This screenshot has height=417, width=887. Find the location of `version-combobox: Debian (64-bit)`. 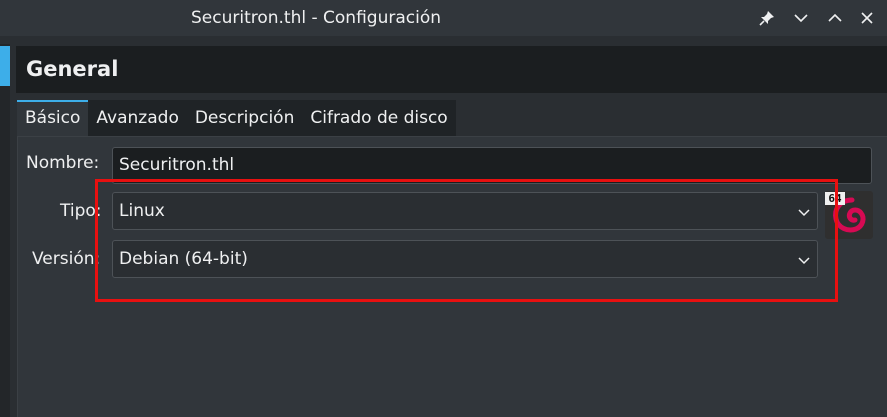

version-combobox: Debian (64-bit) is located at coordinates (465, 259).